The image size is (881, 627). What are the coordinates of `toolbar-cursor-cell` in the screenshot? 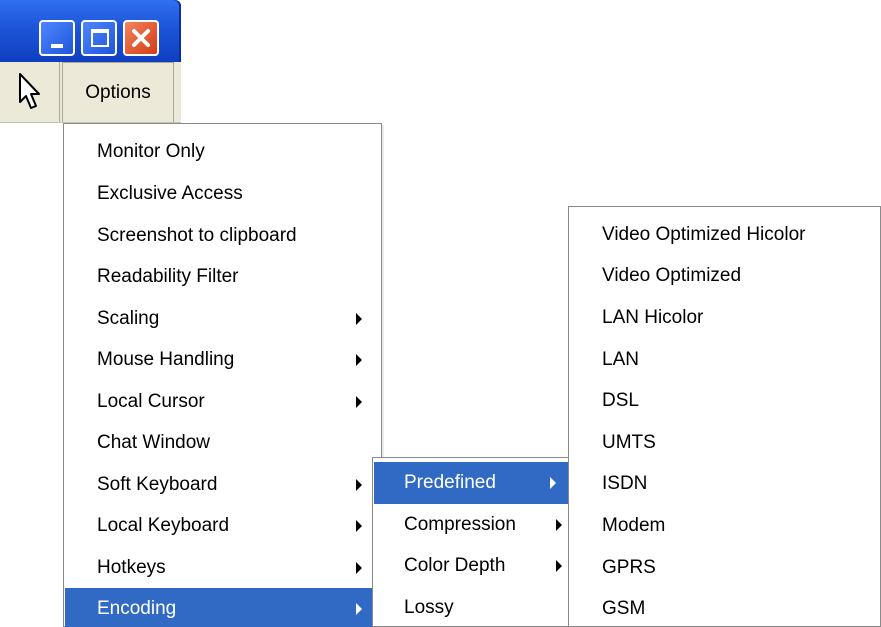 It's located at (30, 92).